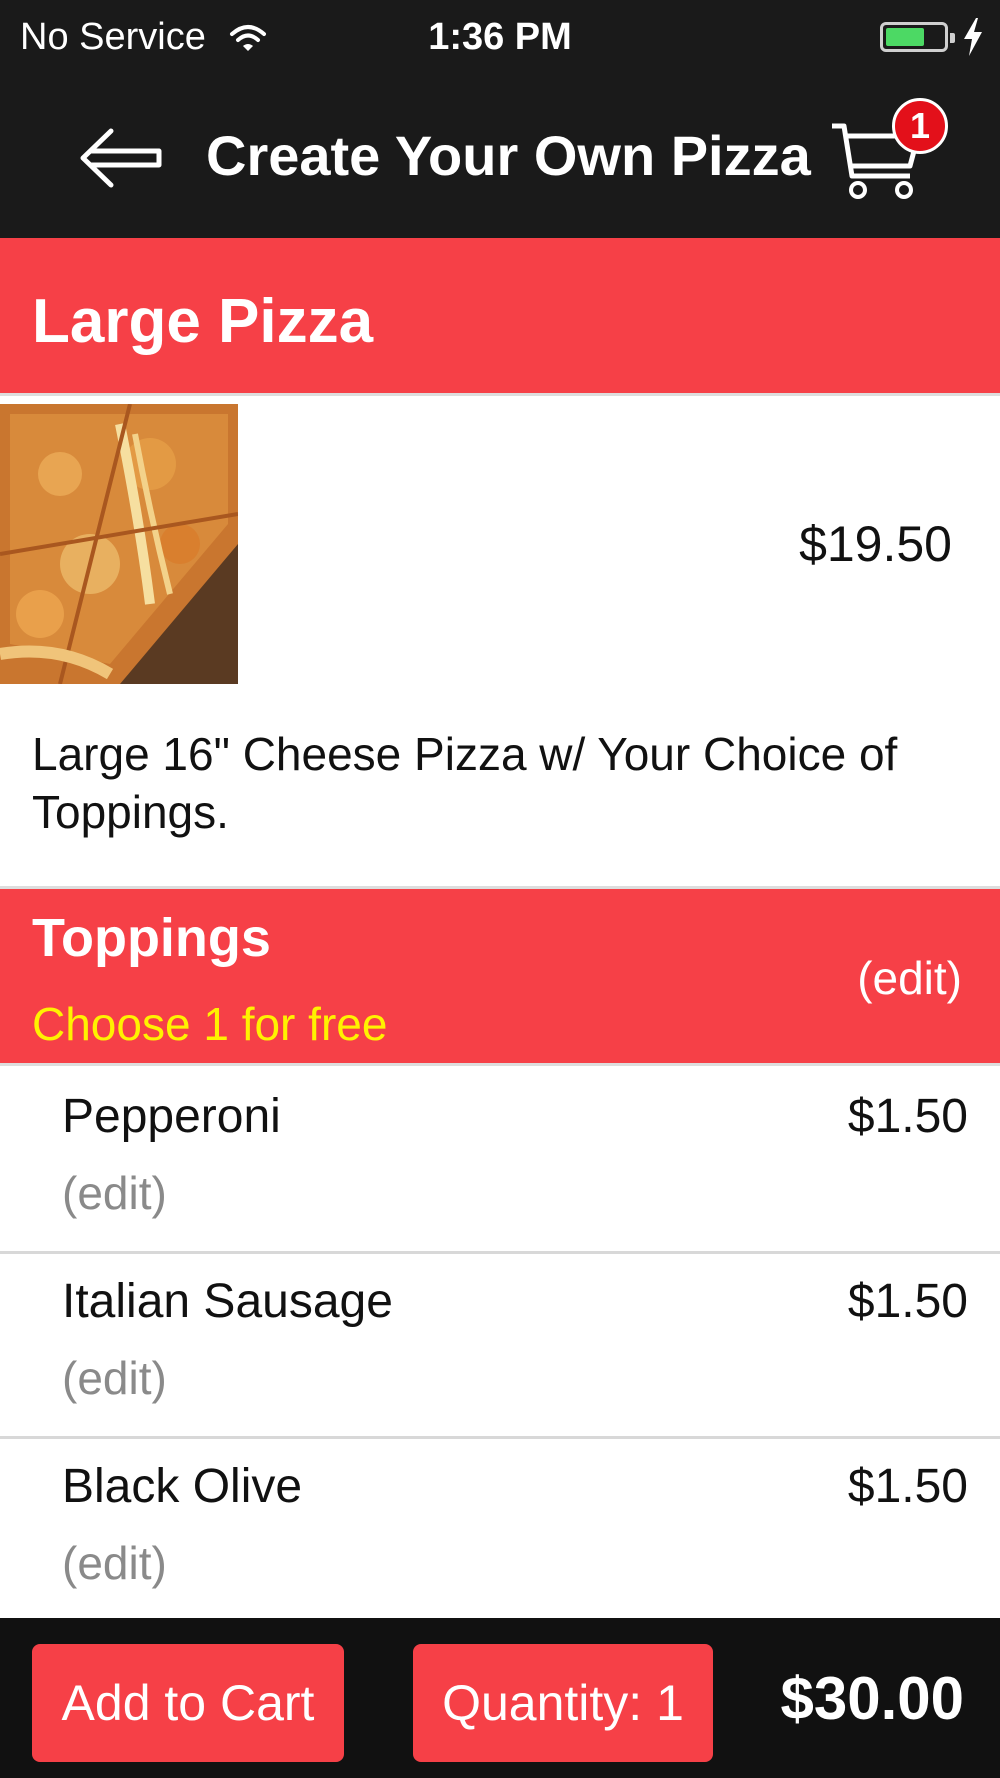  What do you see at coordinates (890, 158) in the screenshot?
I see `cart-button: 1` at bounding box center [890, 158].